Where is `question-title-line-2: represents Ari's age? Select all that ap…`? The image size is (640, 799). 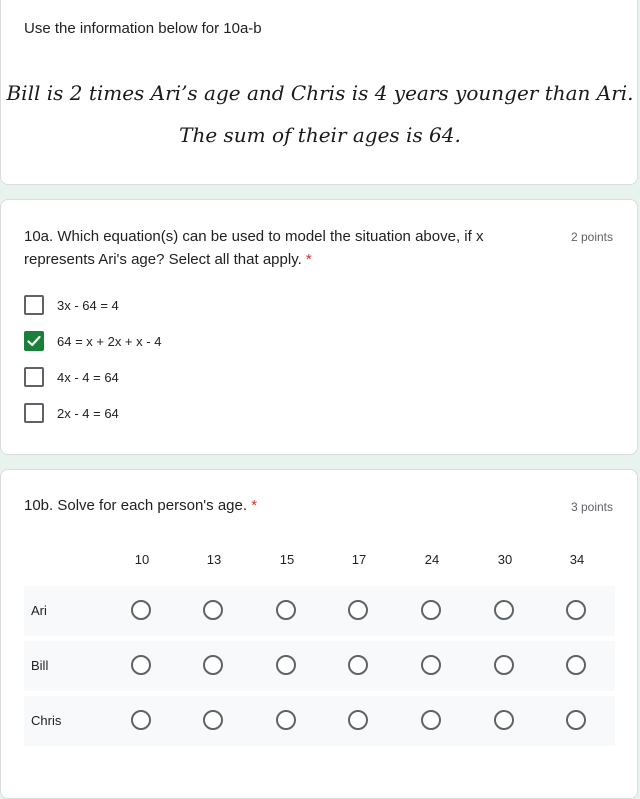 question-title-line-2: represents Ari's age? Select all that ap… is located at coordinates (163, 259).